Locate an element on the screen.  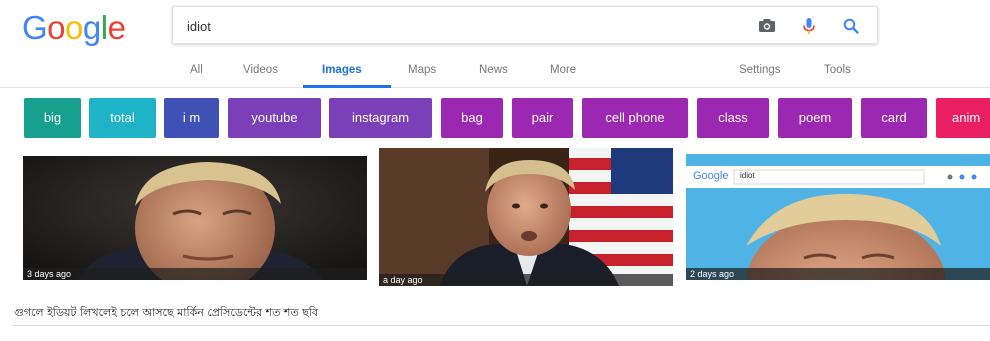
chip-class: class is located at coordinates (733, 118).